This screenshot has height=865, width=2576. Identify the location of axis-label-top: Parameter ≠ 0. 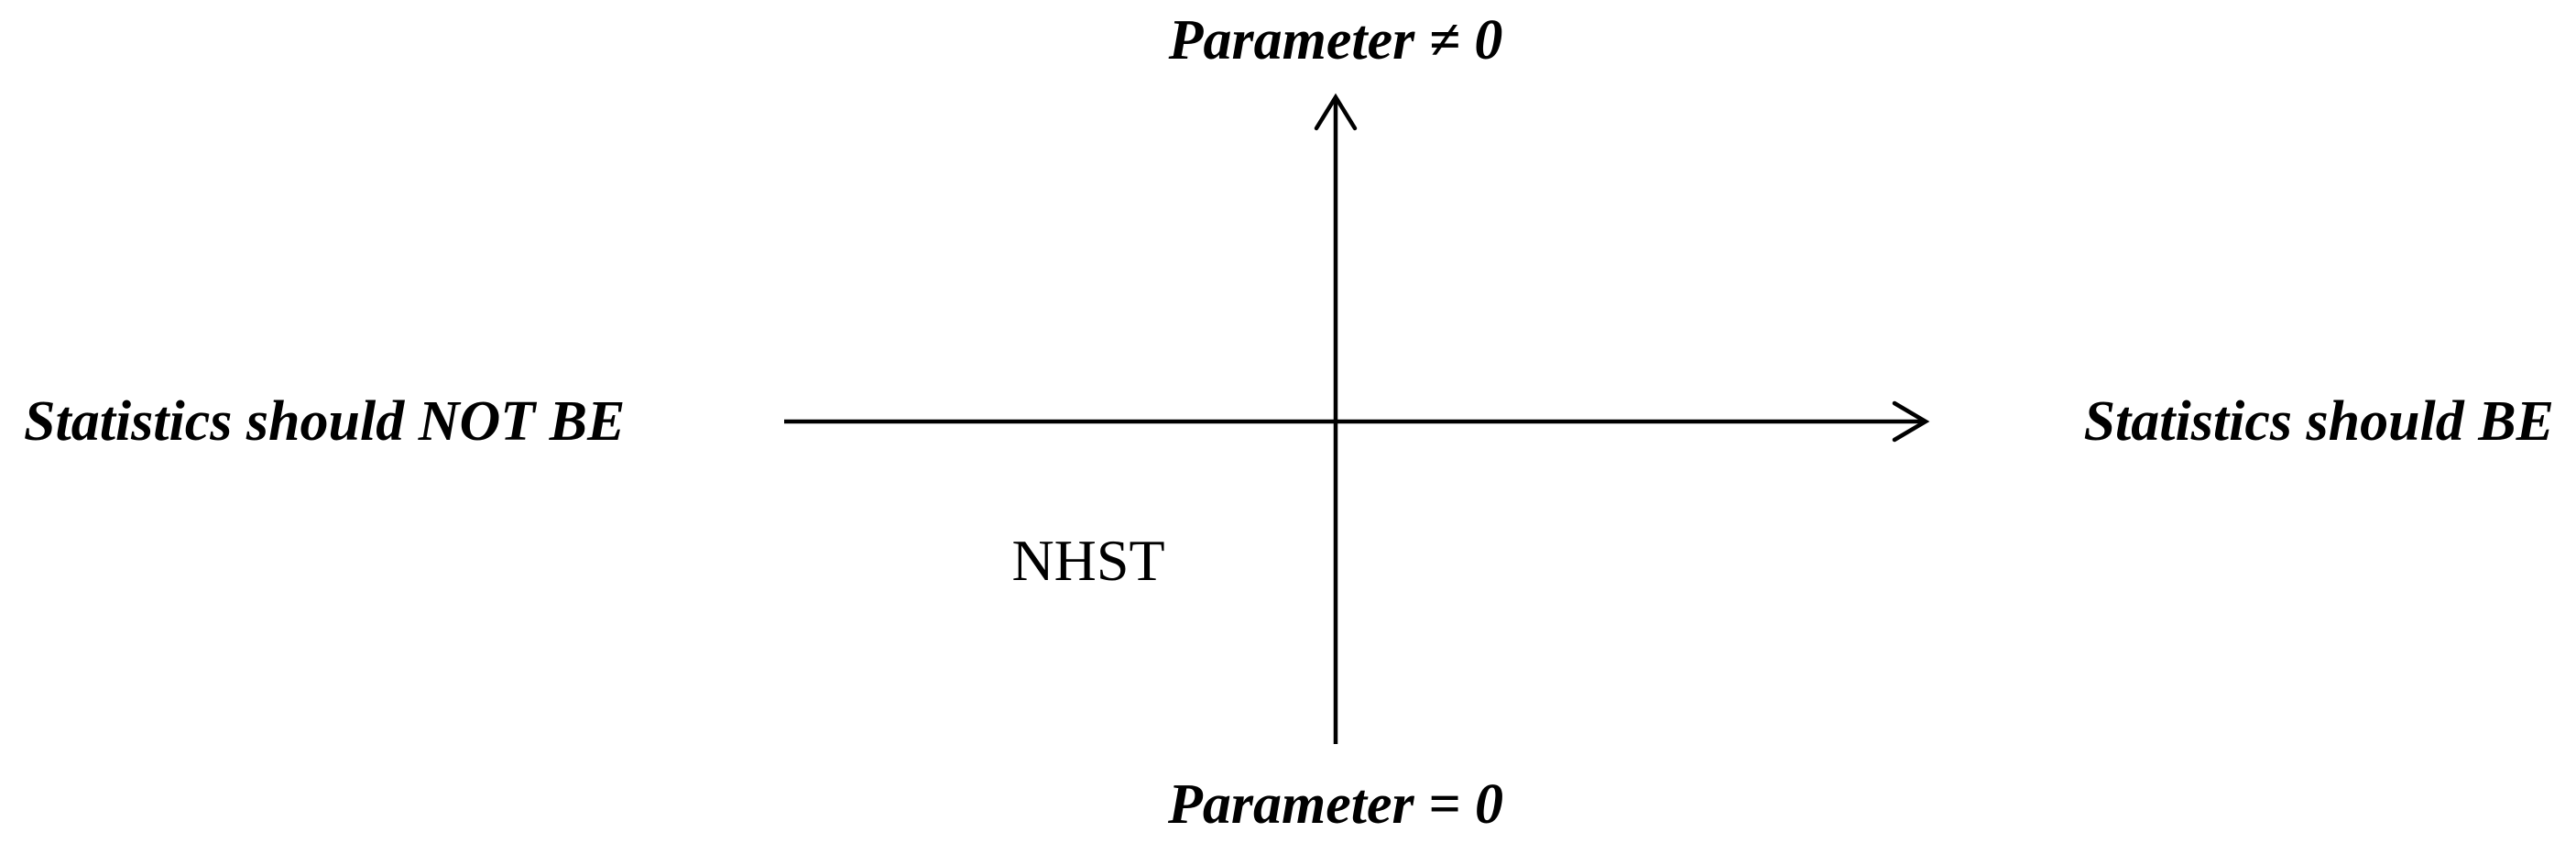
(1336, 40).